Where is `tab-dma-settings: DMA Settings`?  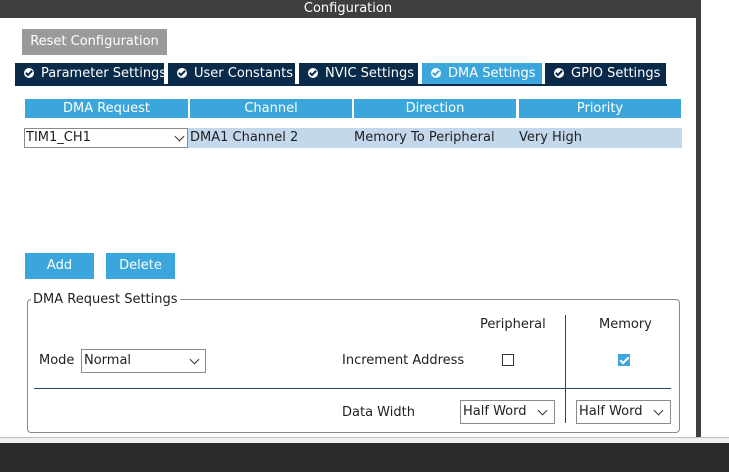
tab-dma-settings: DMA Settings is located at coordinates (482, 73).